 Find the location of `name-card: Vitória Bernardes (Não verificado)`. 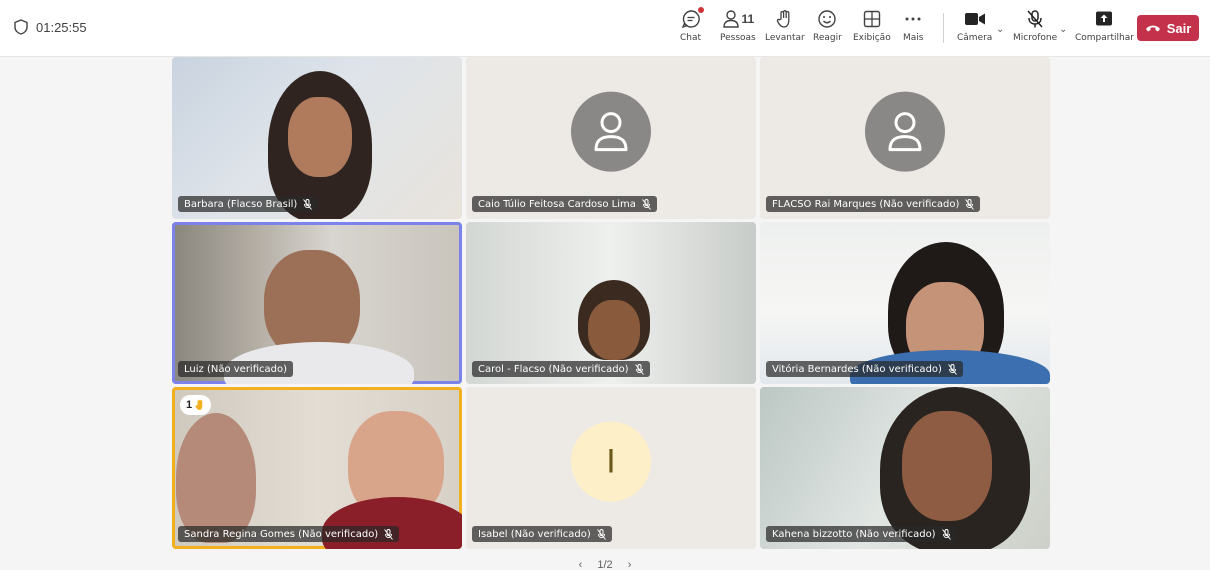

name-card: Vitória Bernardes (Não verificado) is located at coordinates (864, 369).